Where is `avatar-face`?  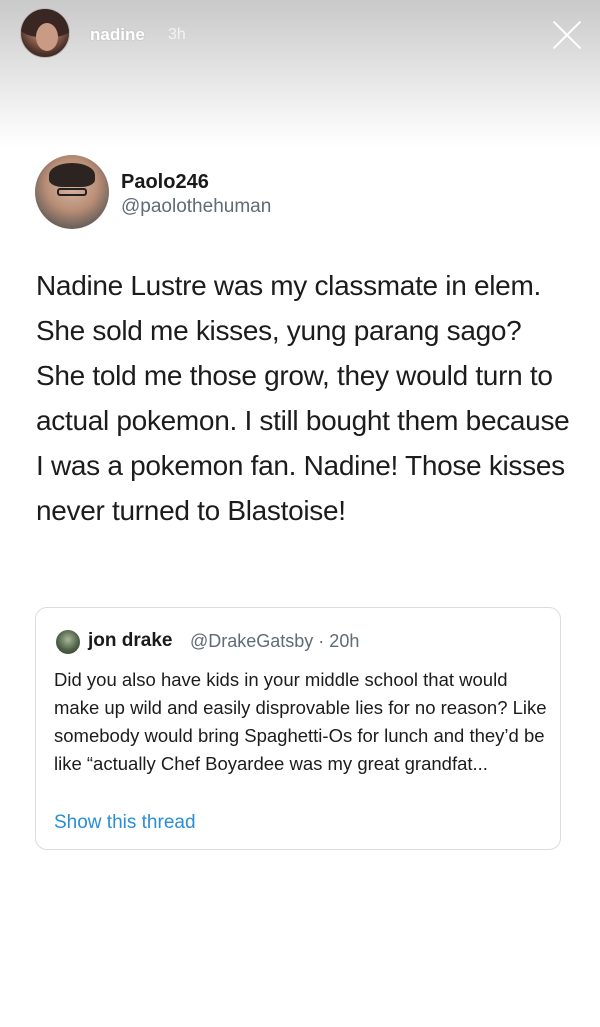
avatar-face is located at coordinates (47, 37).